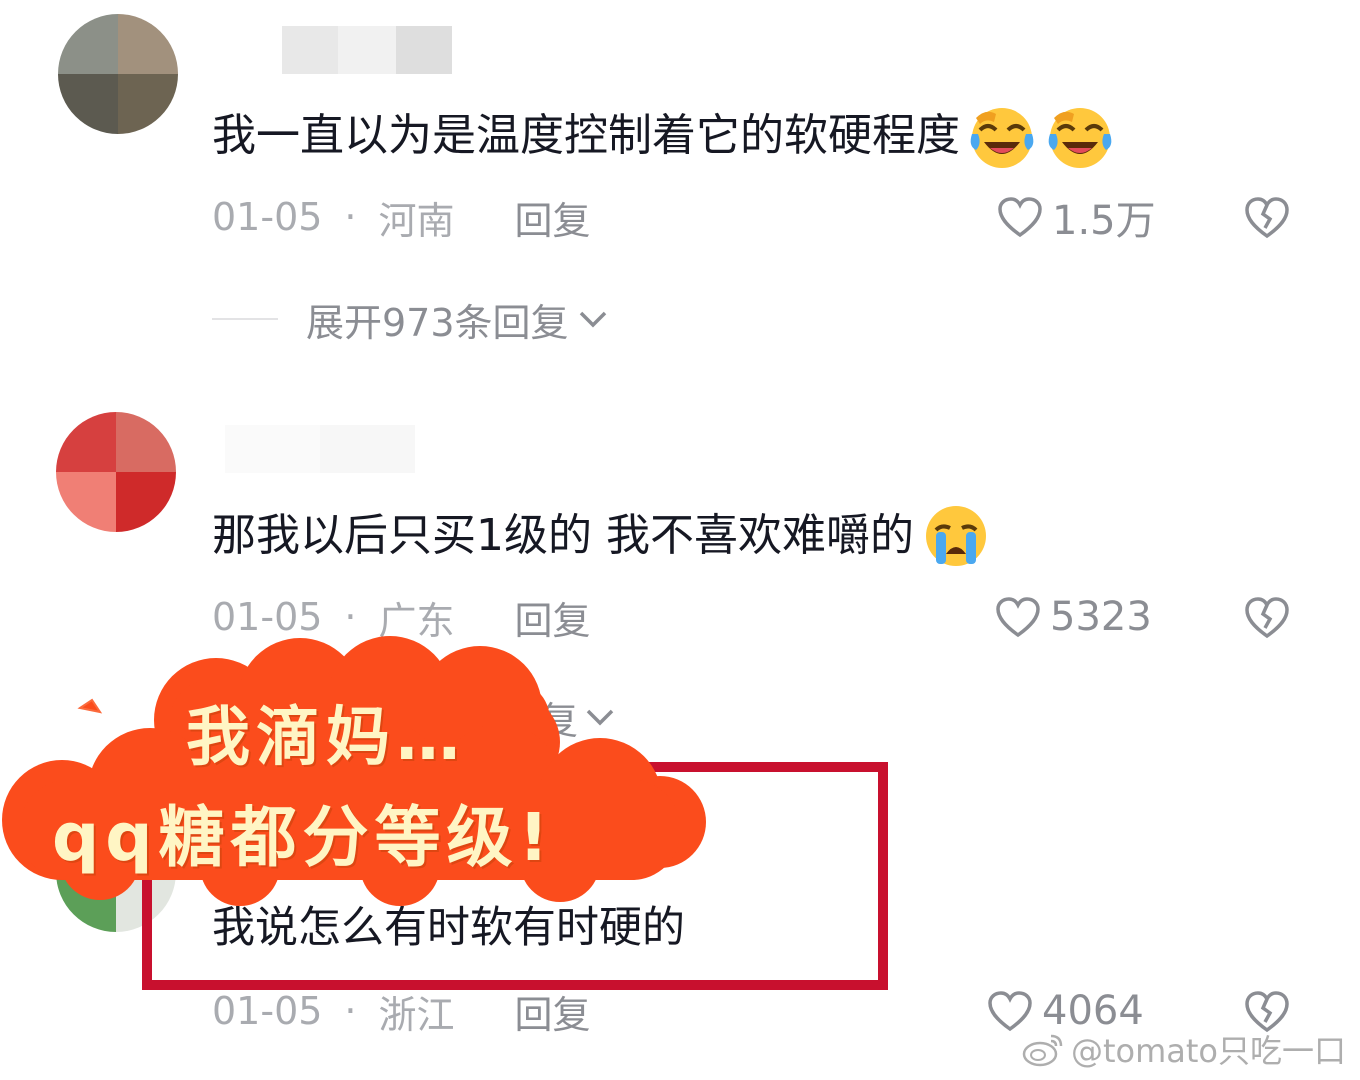 This screenshot has width=1360, height=1080. What do you see at coordinates (586, 135) in the screenshot?
I see `comment-body: 我一直以为是温度控制着它的软硬程度` at bounding box center [586, 135].